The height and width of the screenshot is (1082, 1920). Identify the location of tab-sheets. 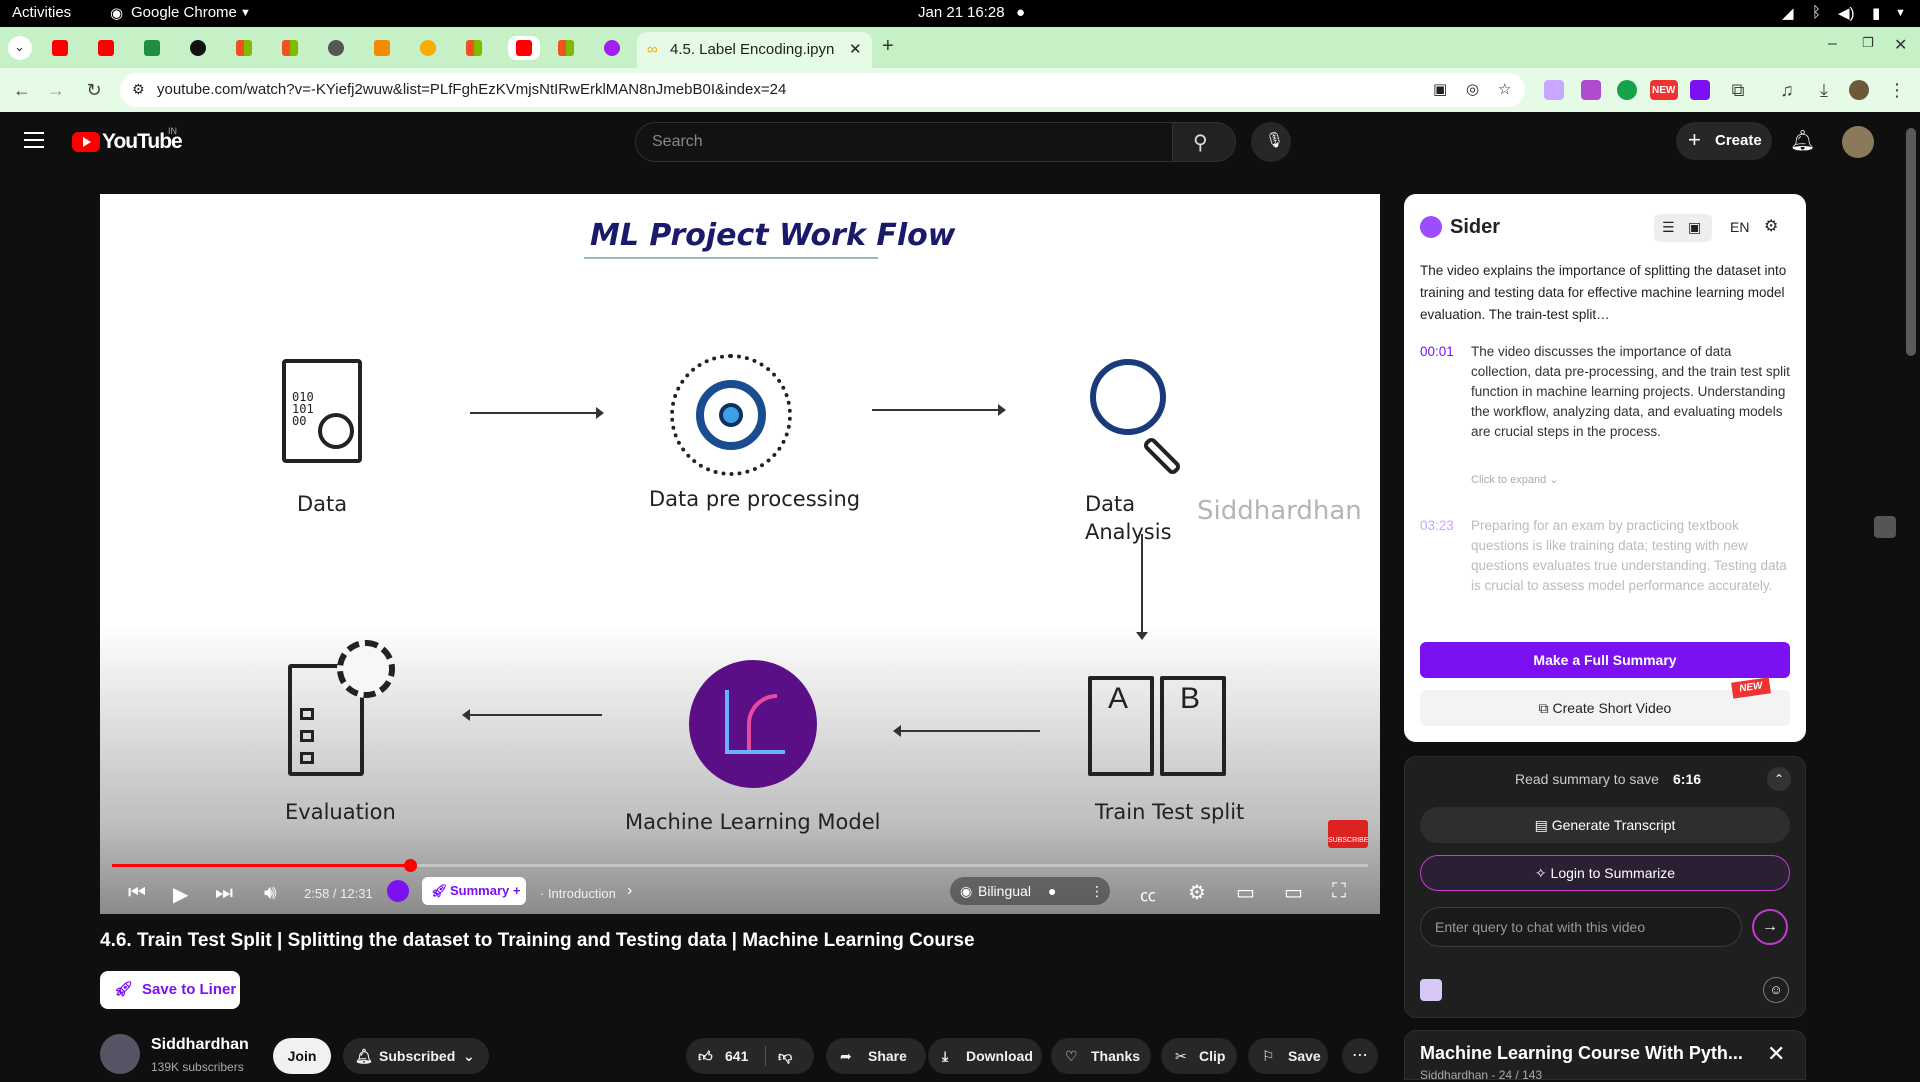
(152, 48).